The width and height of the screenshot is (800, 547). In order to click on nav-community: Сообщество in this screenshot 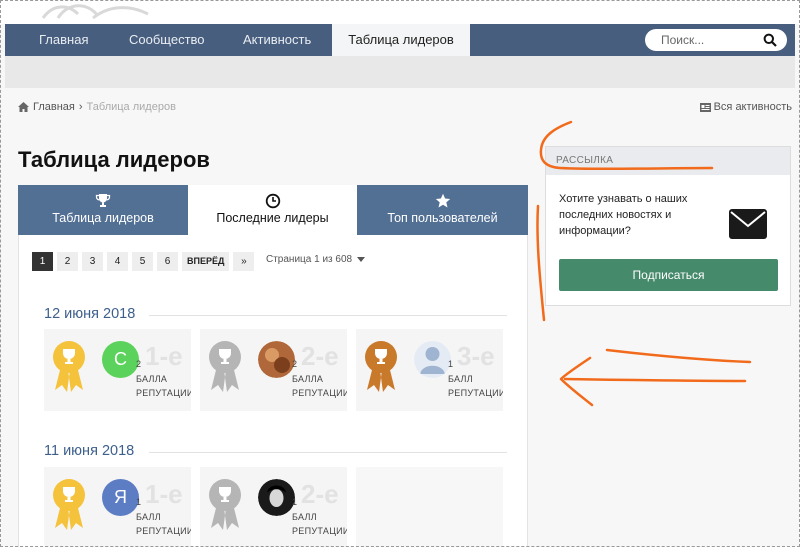, I will do `click(167, 40)`.